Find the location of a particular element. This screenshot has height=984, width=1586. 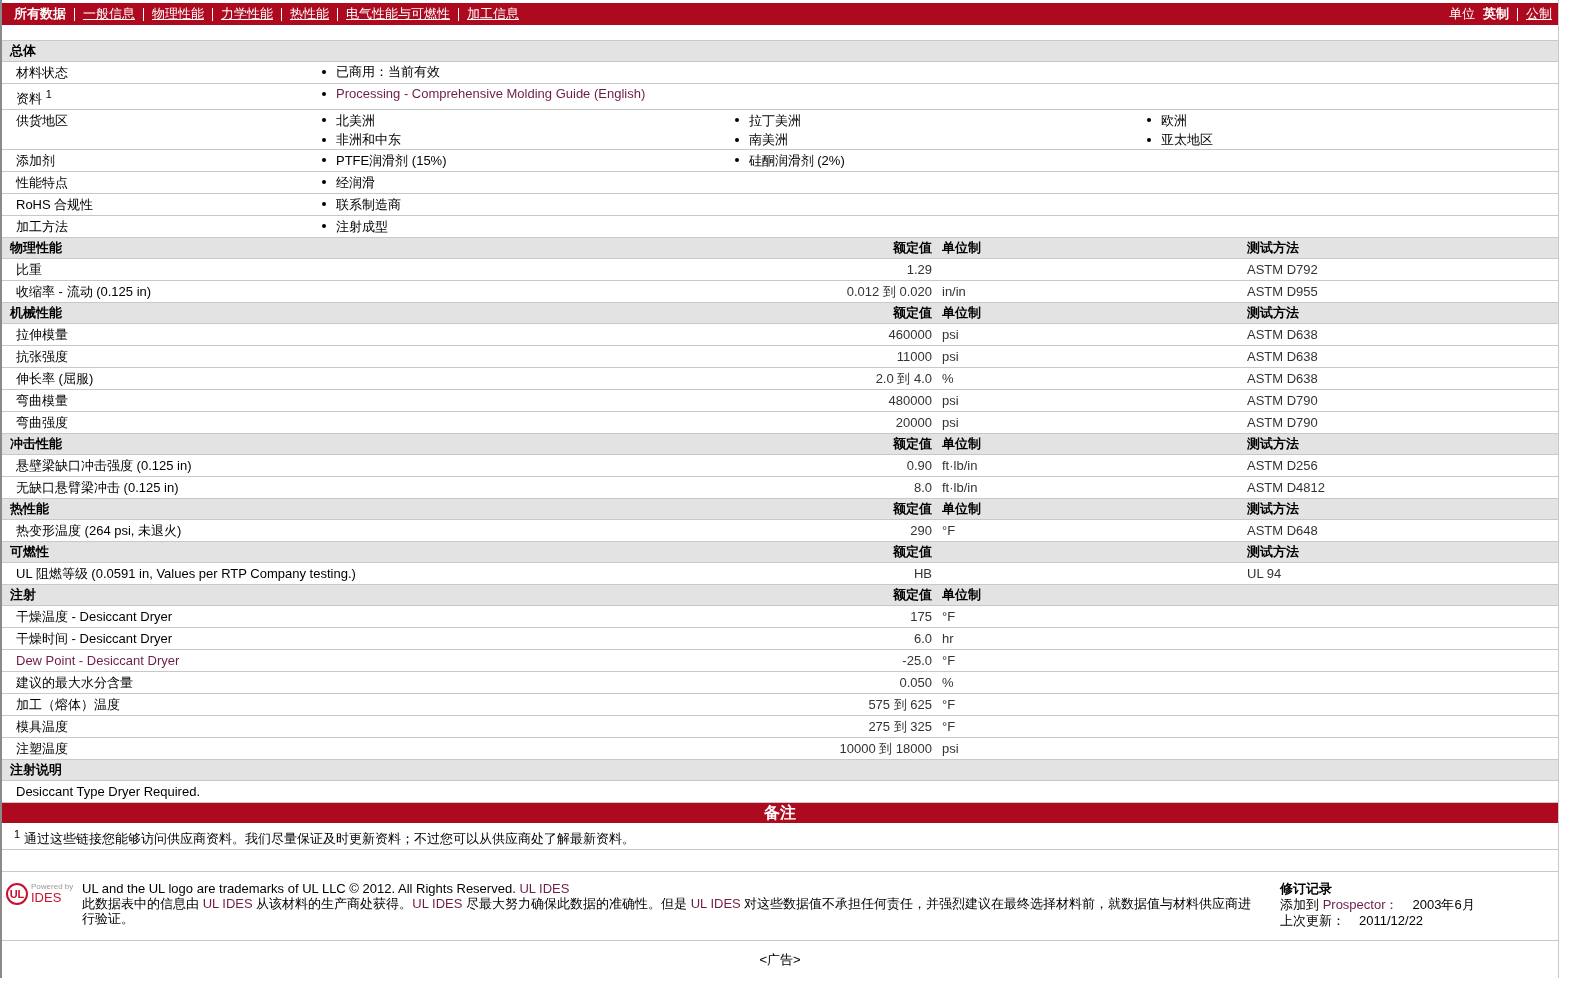

property-label: 建议的最大水分含量 is located at coordinates (74, 683).